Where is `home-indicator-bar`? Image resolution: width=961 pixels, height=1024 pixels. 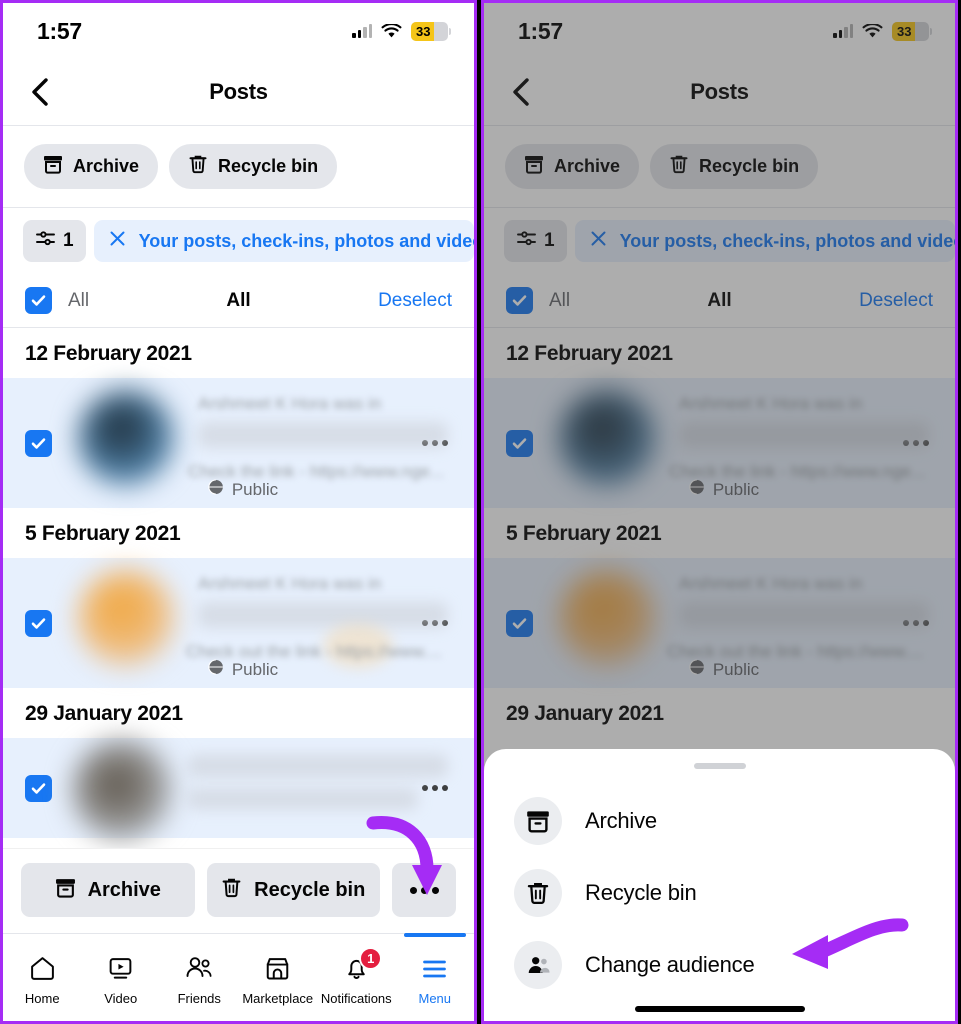 home-indicator-bar is located at coordinates (719, 1009).